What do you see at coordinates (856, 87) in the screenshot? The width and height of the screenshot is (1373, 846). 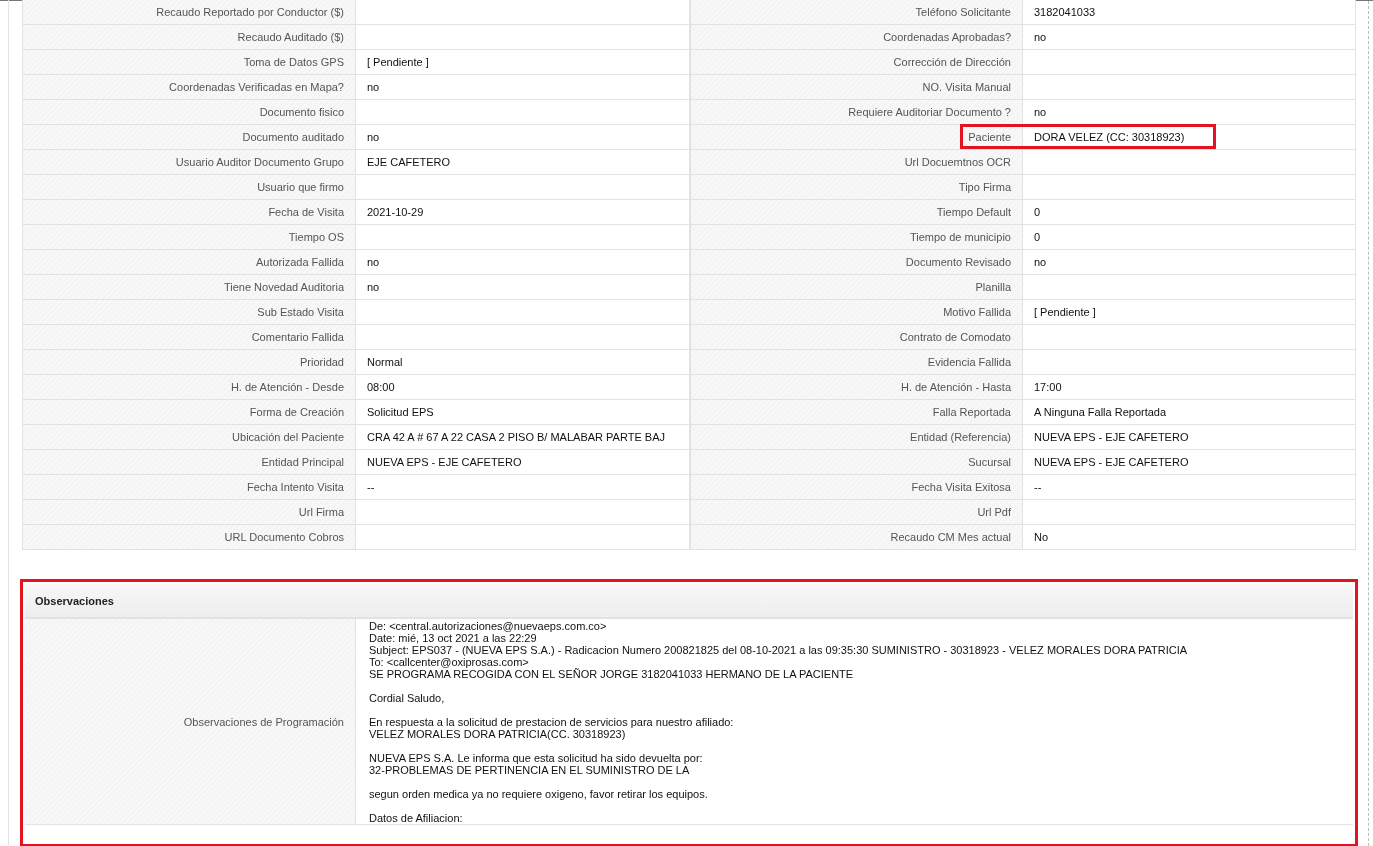 I see `field-label: NO. Visita Manual` at bounding box center [856, 87].